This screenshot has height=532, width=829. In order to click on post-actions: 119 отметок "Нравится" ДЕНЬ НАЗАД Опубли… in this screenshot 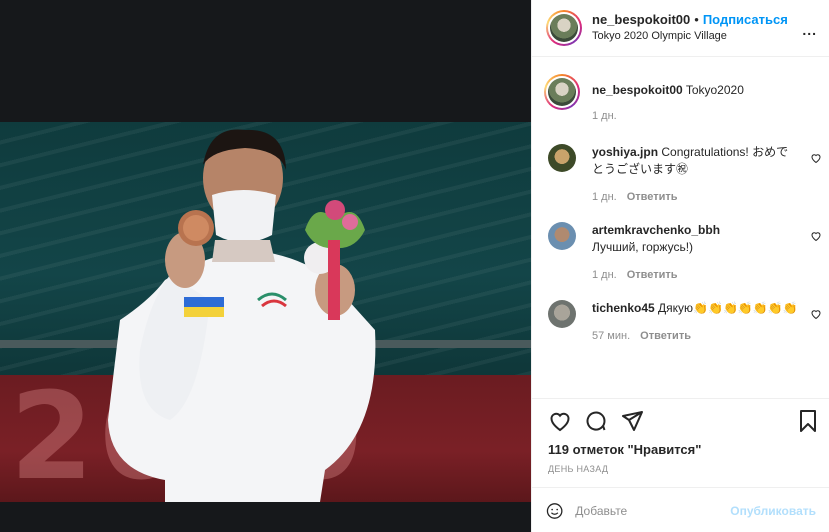, I will do `click(680, 465)`.